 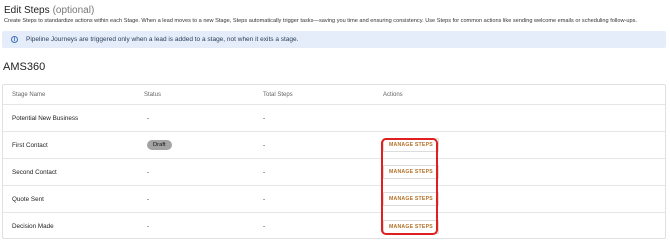 What do you see at coordinates (33, 226) in the screenshot?
I see `stage-name-cell: Decision Made` at bounding box center [33, 226].